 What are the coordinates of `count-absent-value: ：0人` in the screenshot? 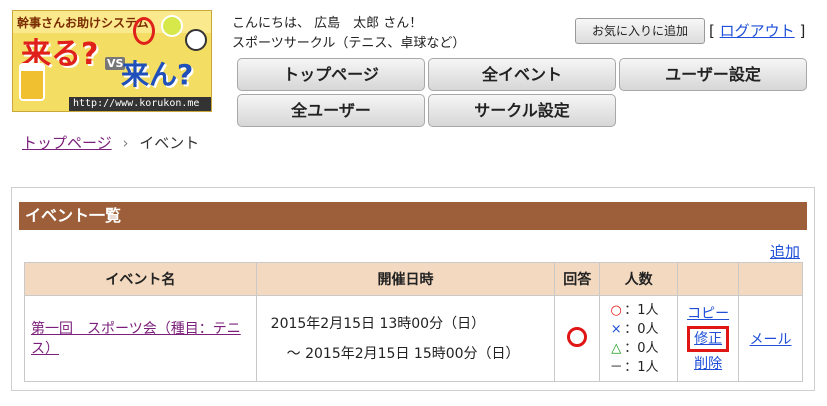 It's located at (641, 329).